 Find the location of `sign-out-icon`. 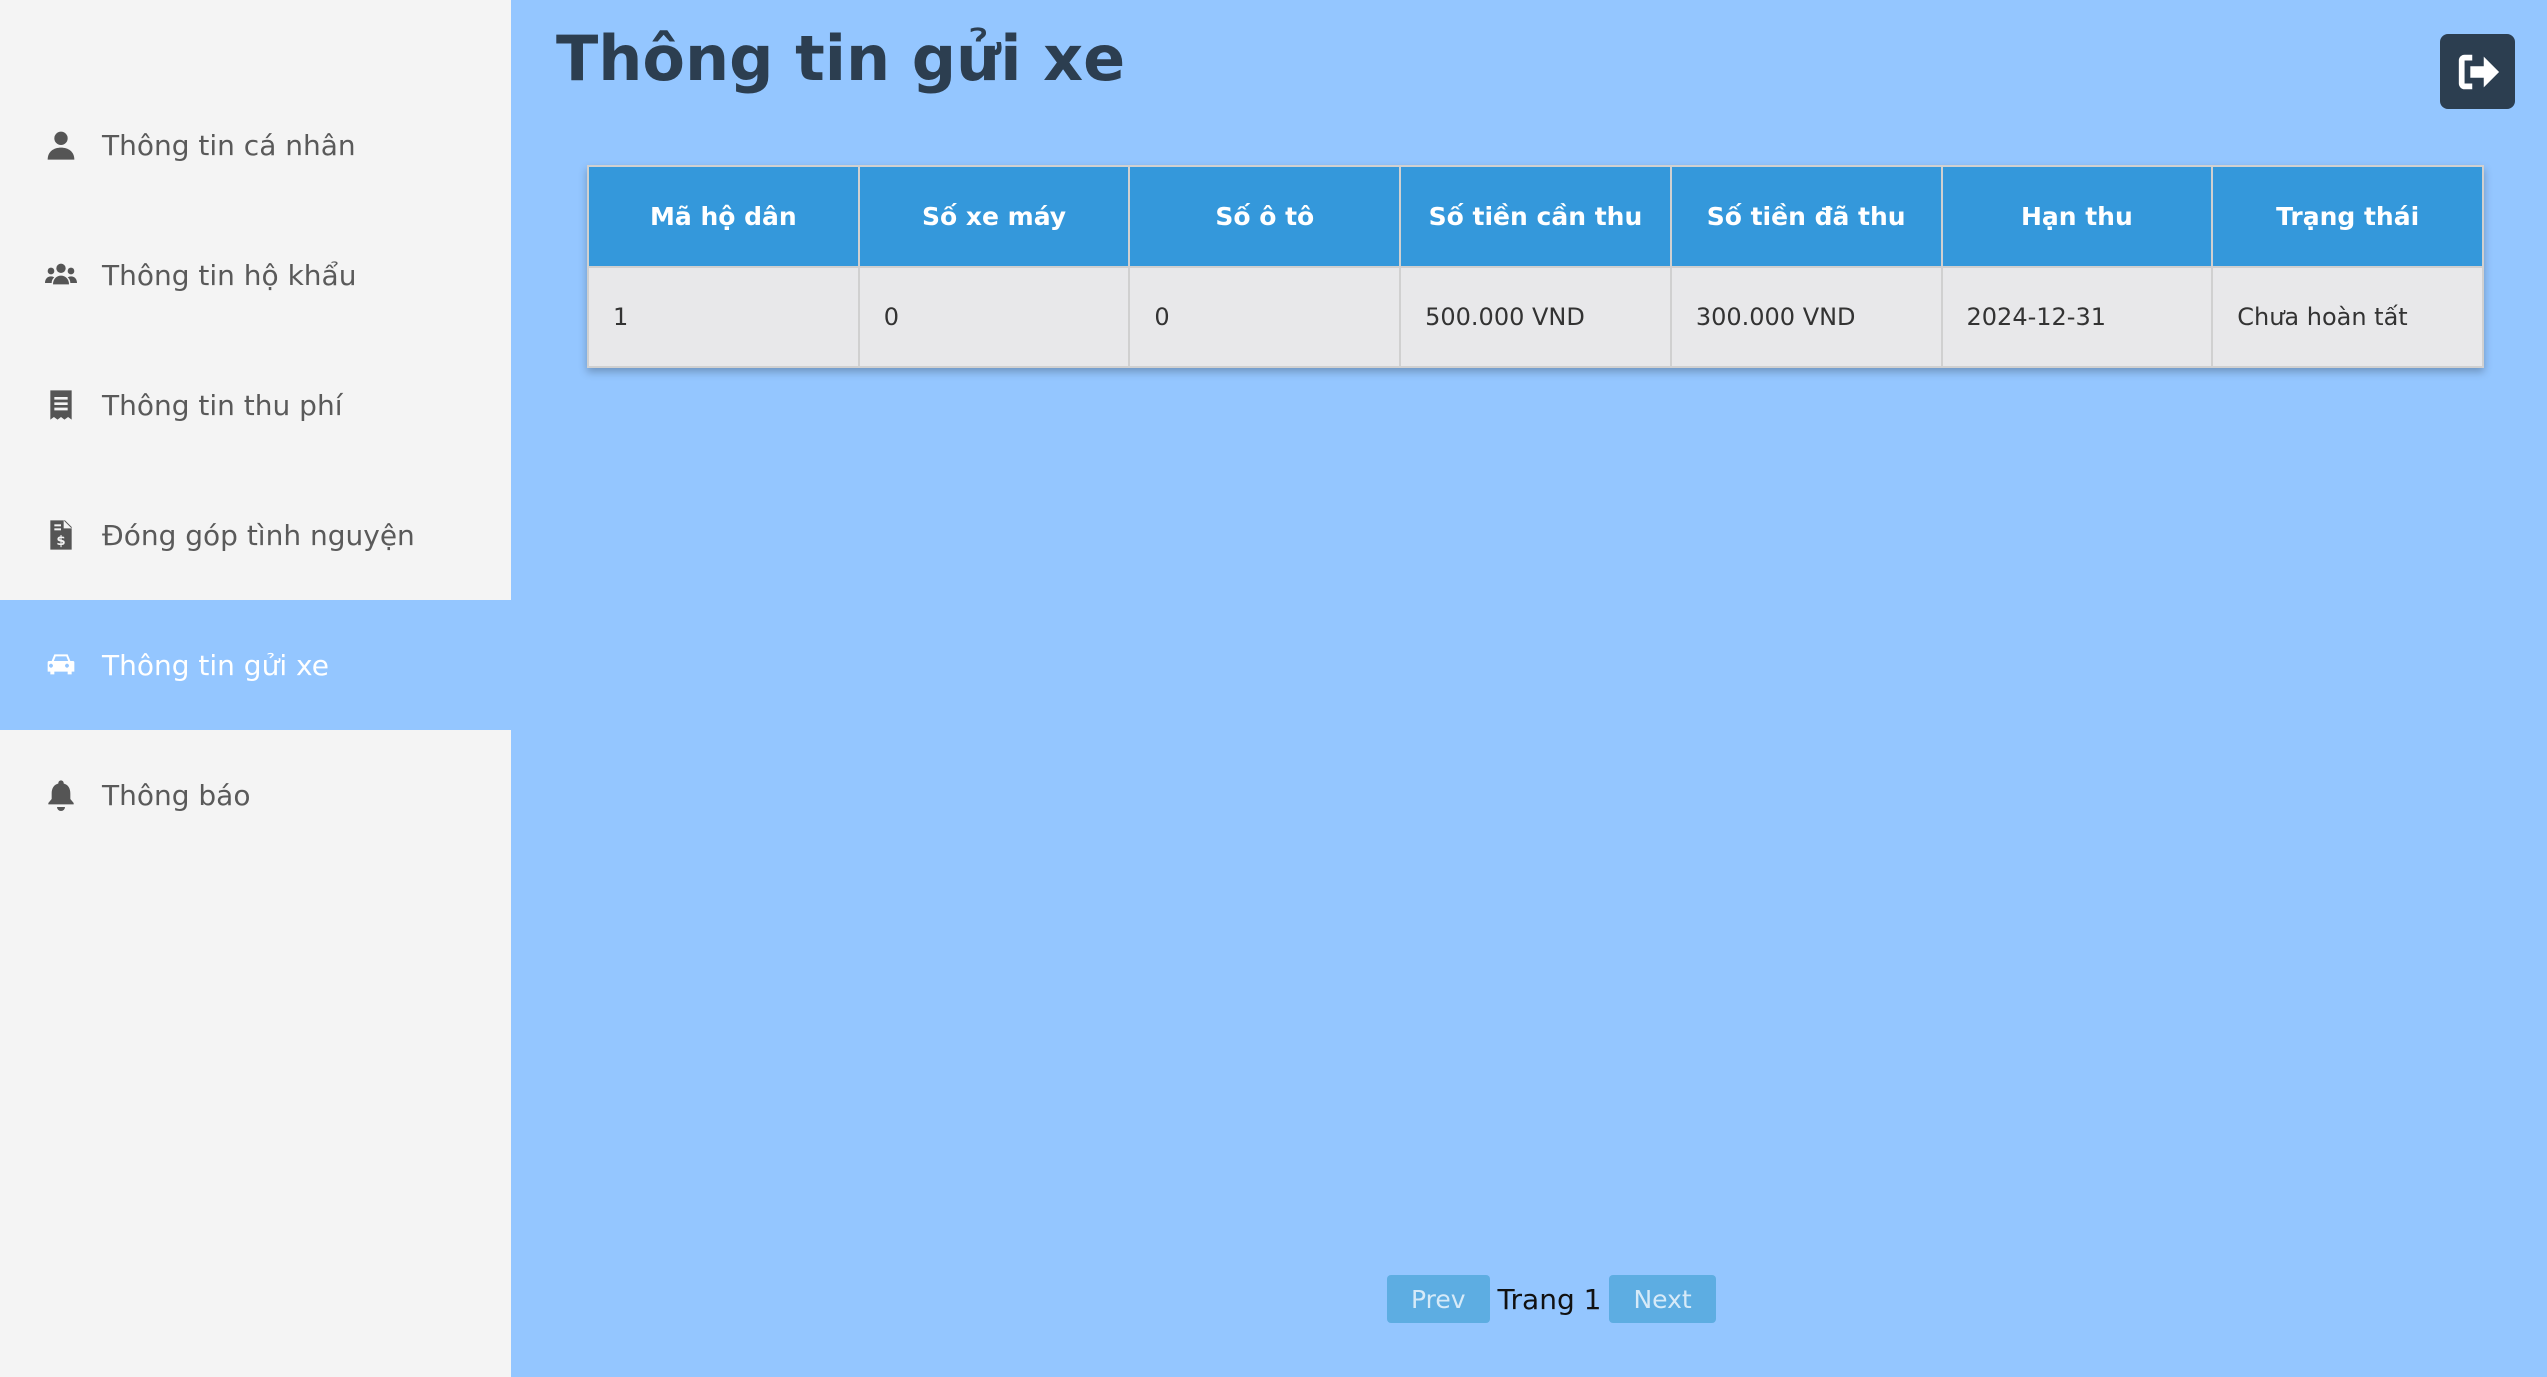

sign-out-icon is located at coordinates (2478, 72).